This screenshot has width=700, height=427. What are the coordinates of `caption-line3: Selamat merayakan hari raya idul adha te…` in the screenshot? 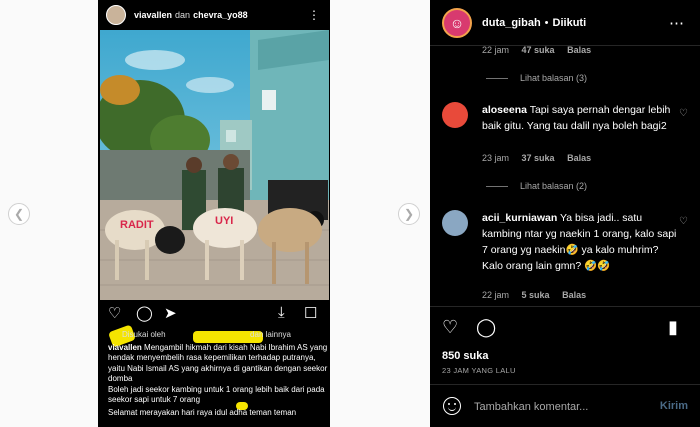 It's located at (202, 412).